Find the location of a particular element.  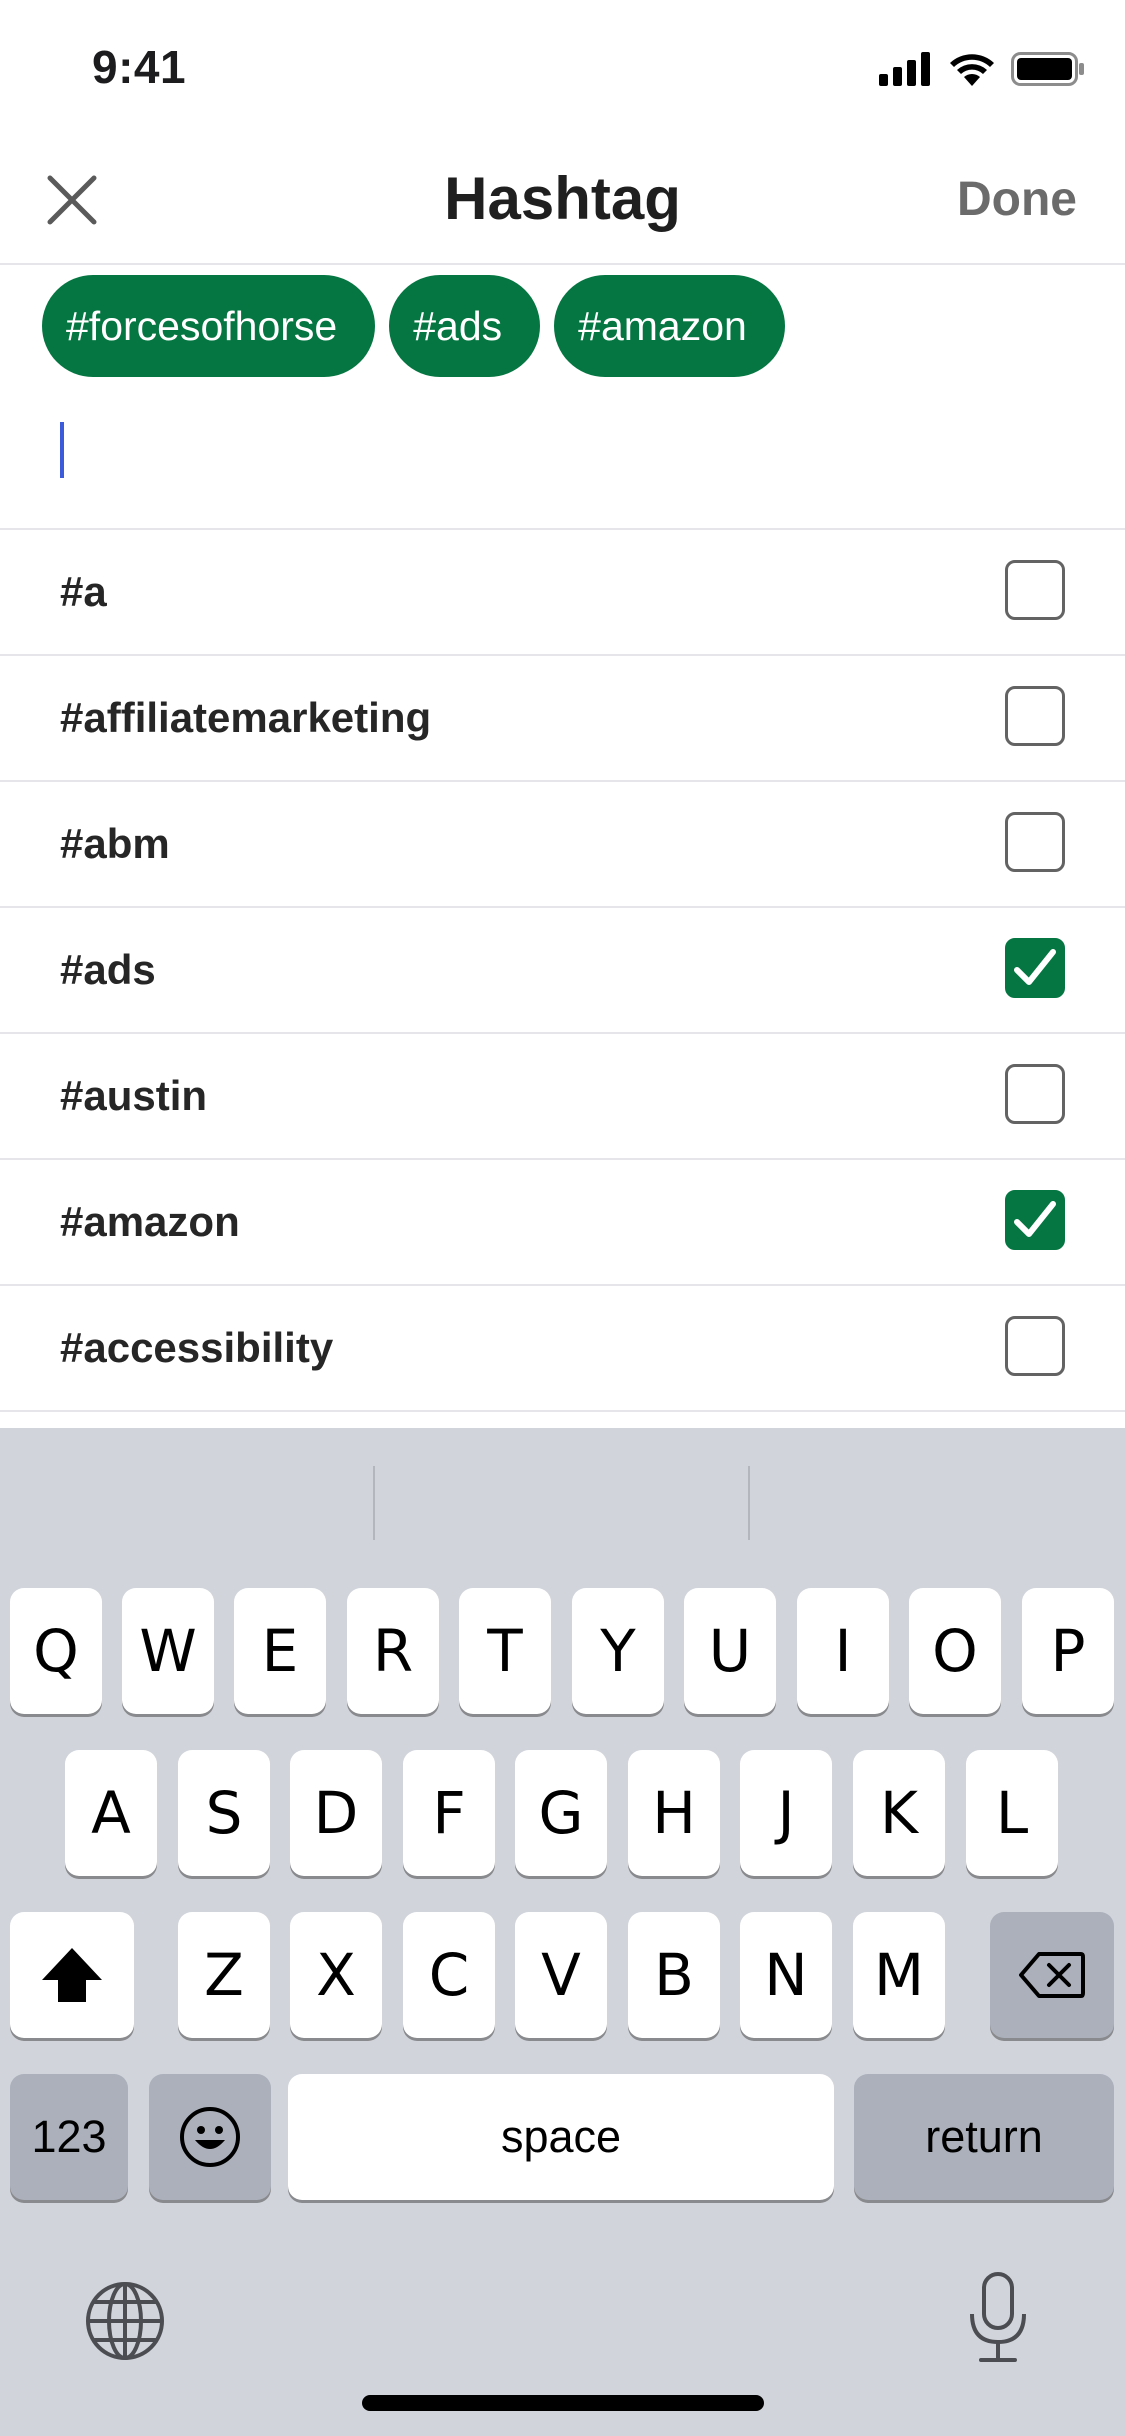

emoji-icon is located at coordinates (210, 2137).